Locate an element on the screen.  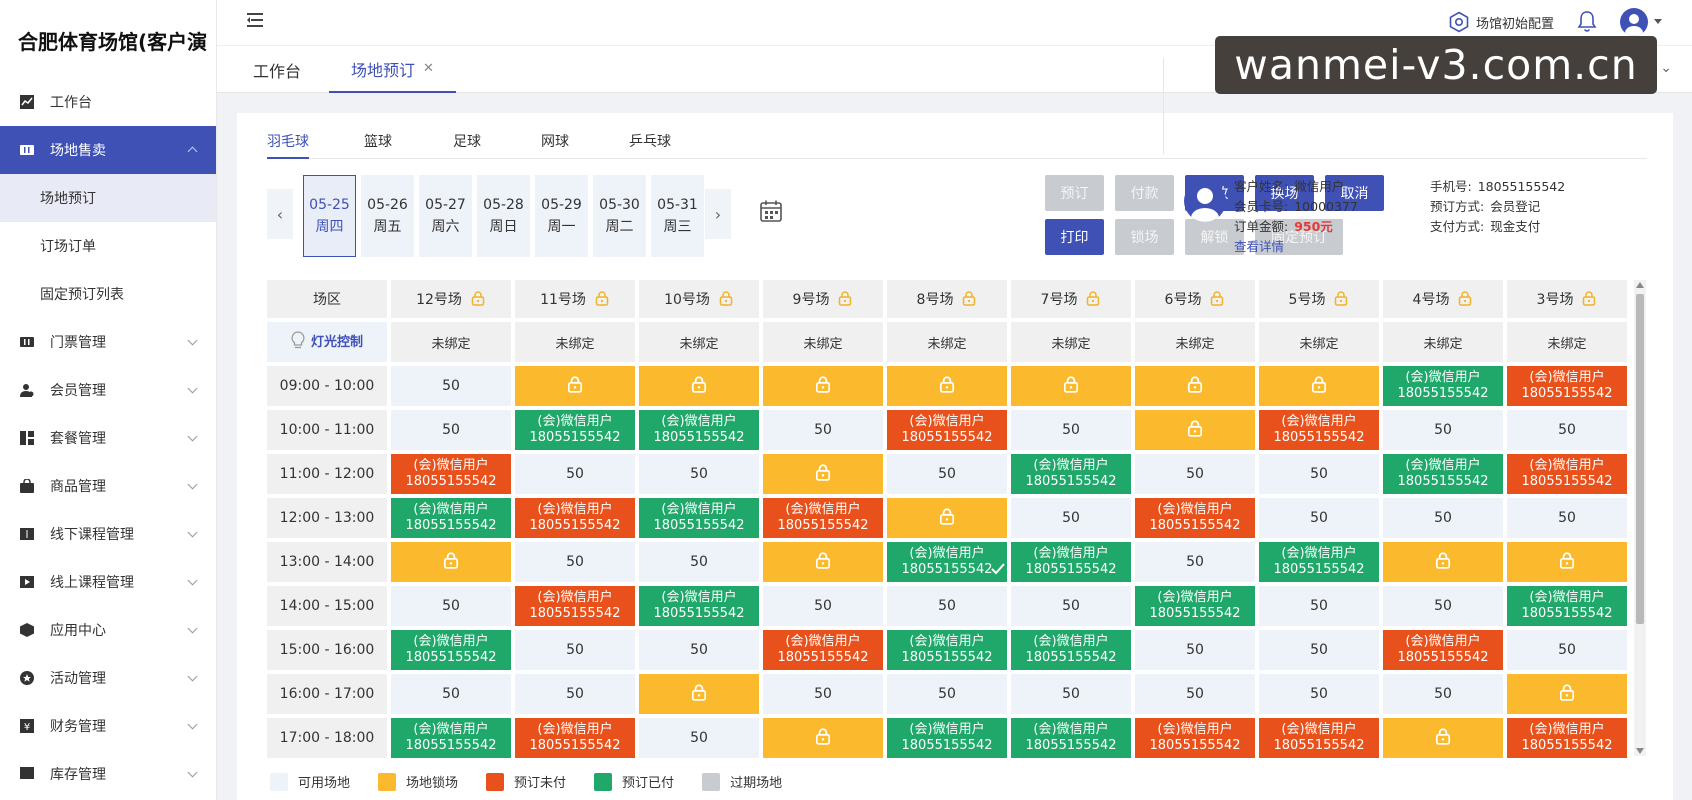
tab-football: 足球 is located at coordinates (467, 145).